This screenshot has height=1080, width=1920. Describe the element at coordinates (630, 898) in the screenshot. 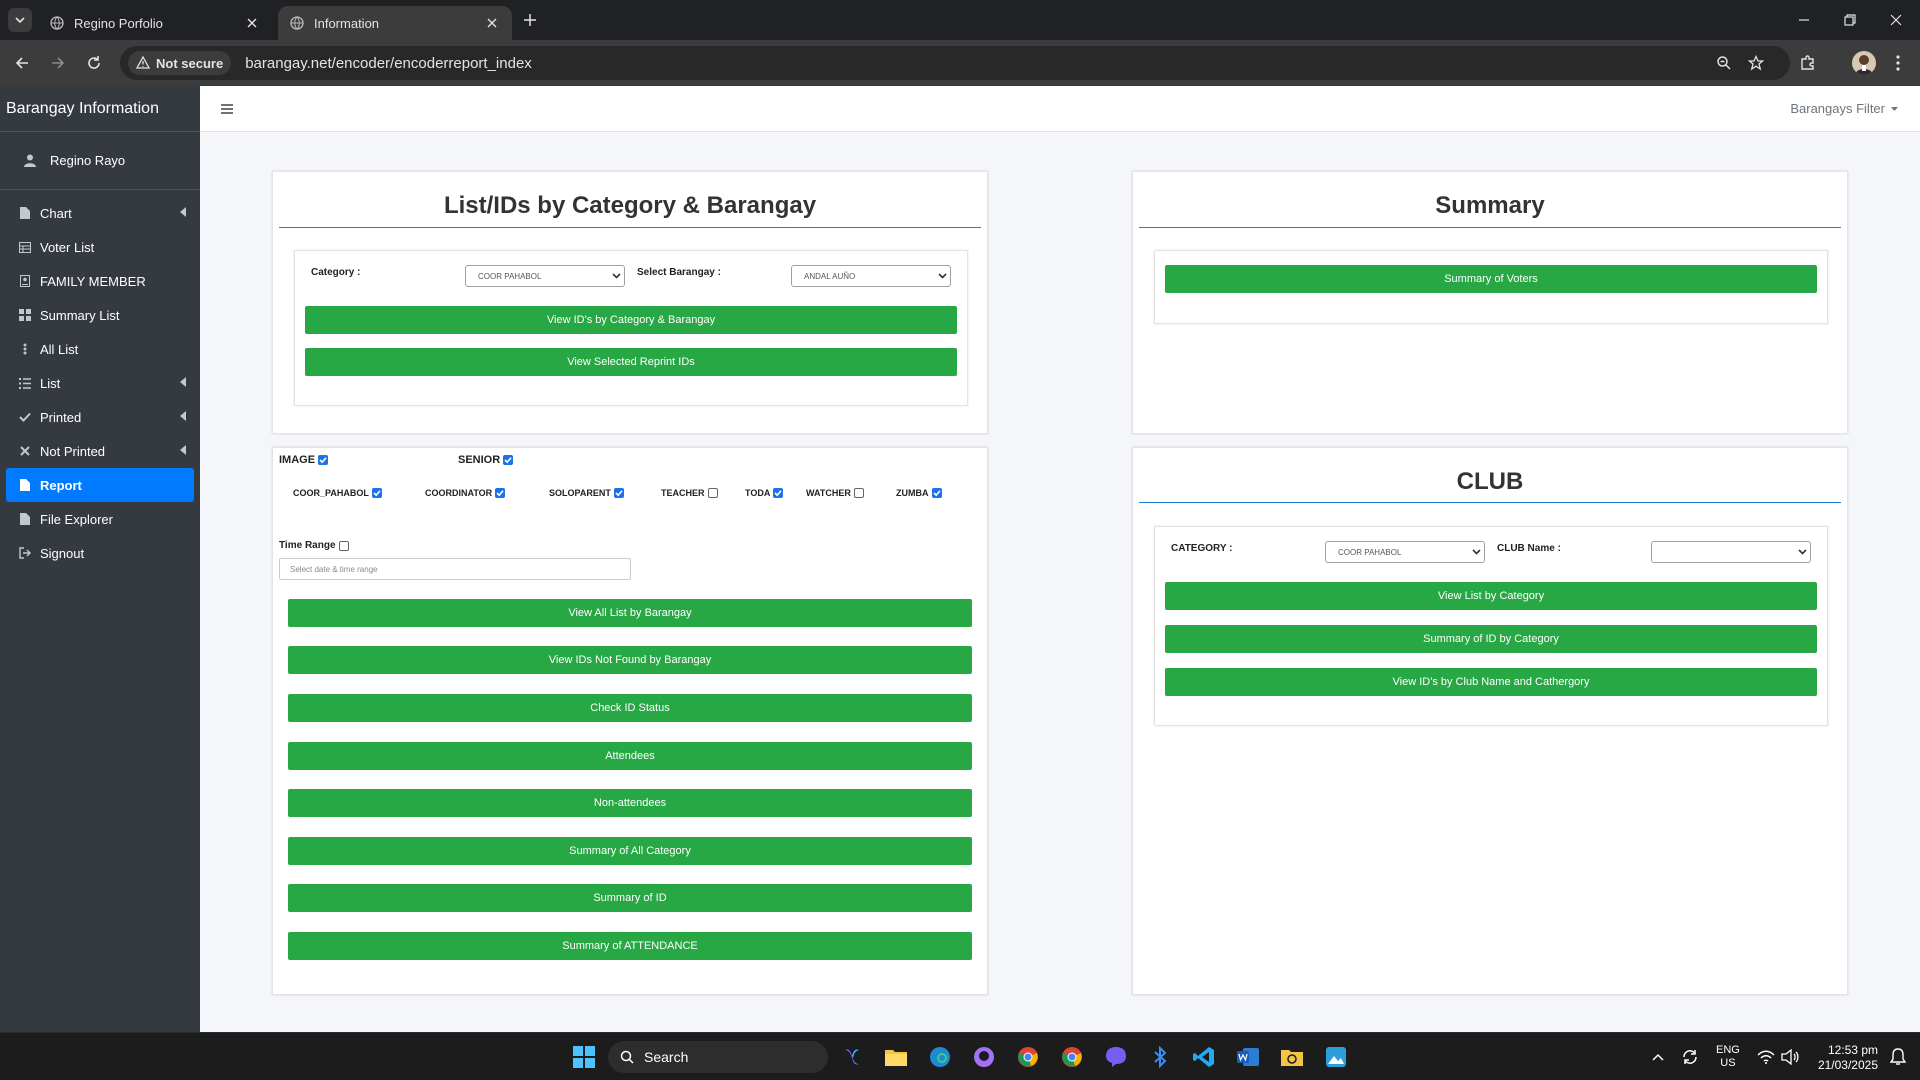

I see `summary-of-id-button: Summary of ID` at that location.